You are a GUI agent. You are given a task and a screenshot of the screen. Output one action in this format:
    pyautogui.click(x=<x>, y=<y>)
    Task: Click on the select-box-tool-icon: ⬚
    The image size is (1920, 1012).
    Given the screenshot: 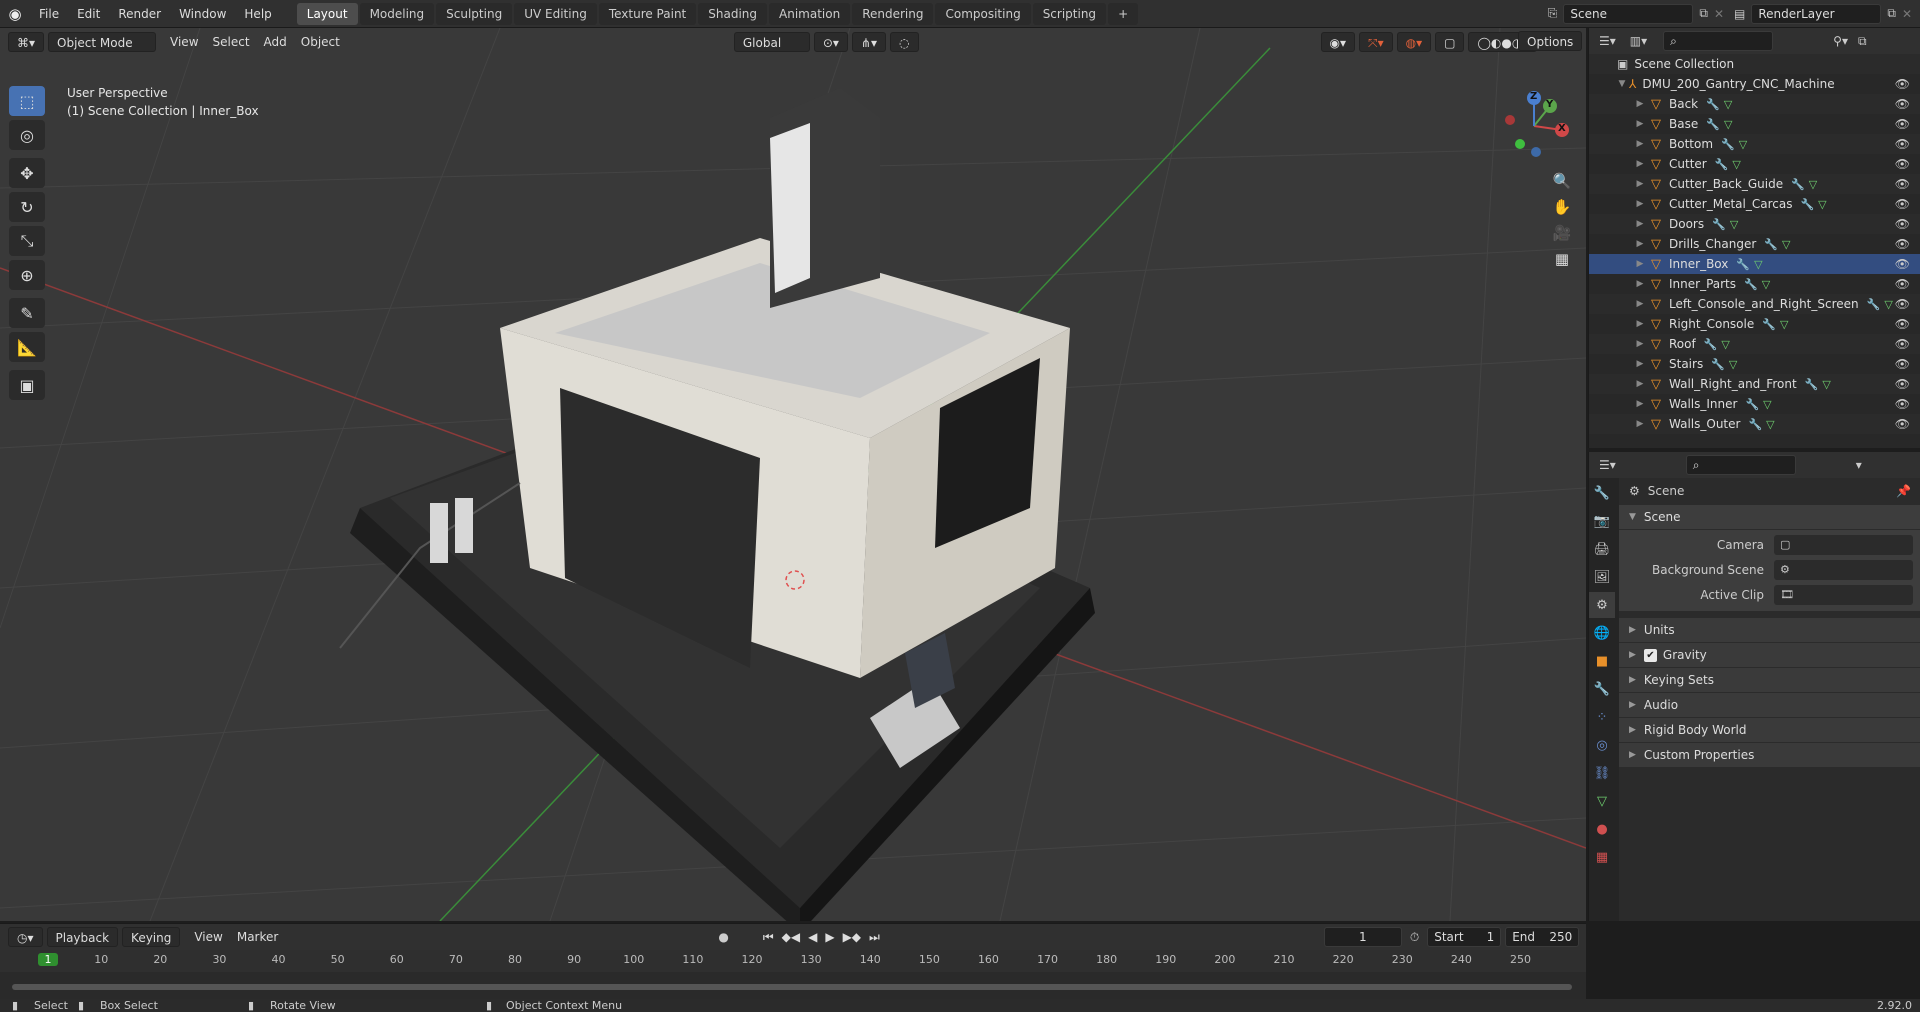 What is the action you would take?
    pyautogui.click(x=27, y=101)
    